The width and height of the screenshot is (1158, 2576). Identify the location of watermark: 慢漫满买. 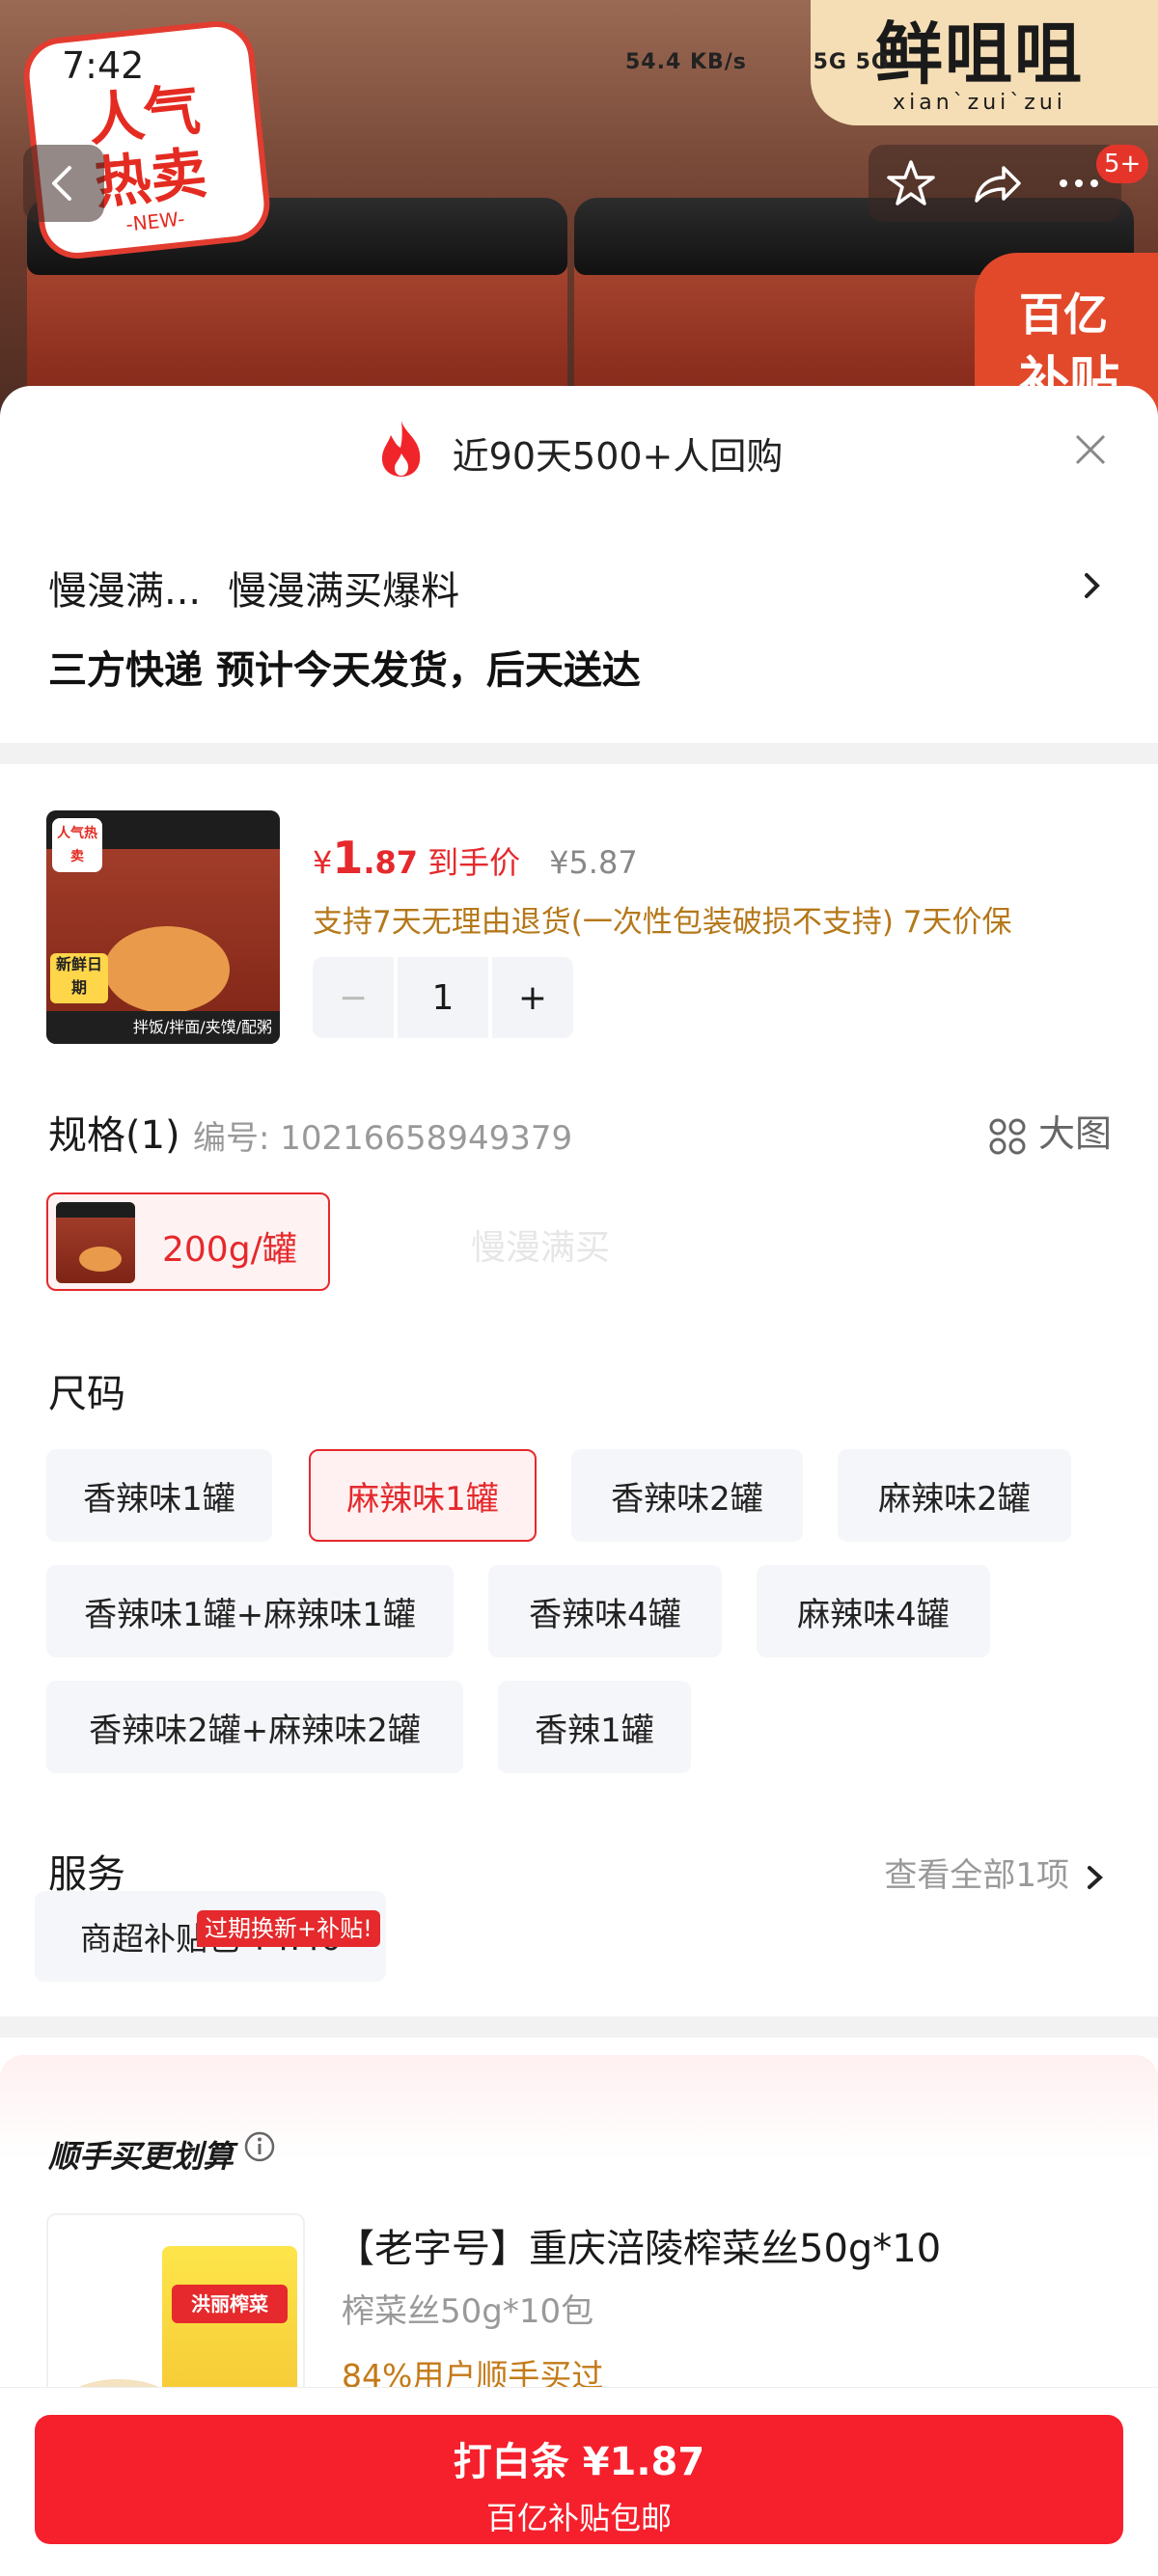
(541, 1248).